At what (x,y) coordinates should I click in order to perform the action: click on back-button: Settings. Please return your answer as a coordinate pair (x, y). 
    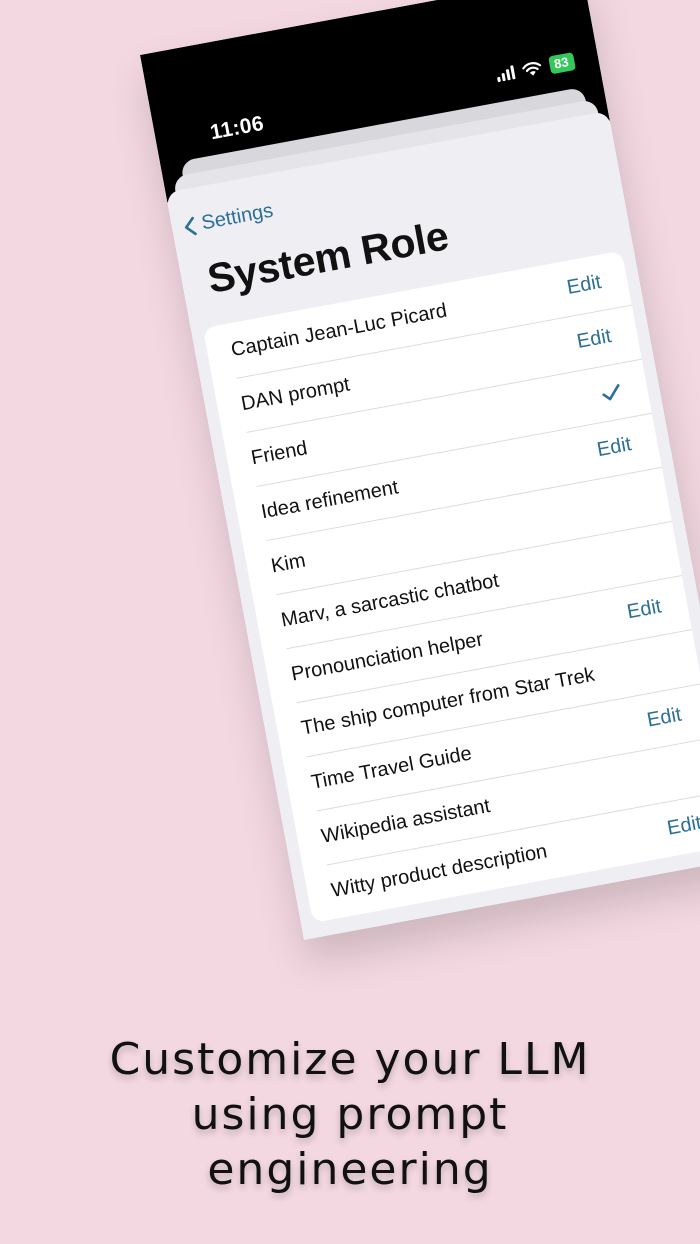
    Looking at the image, I should click on (228, 219).